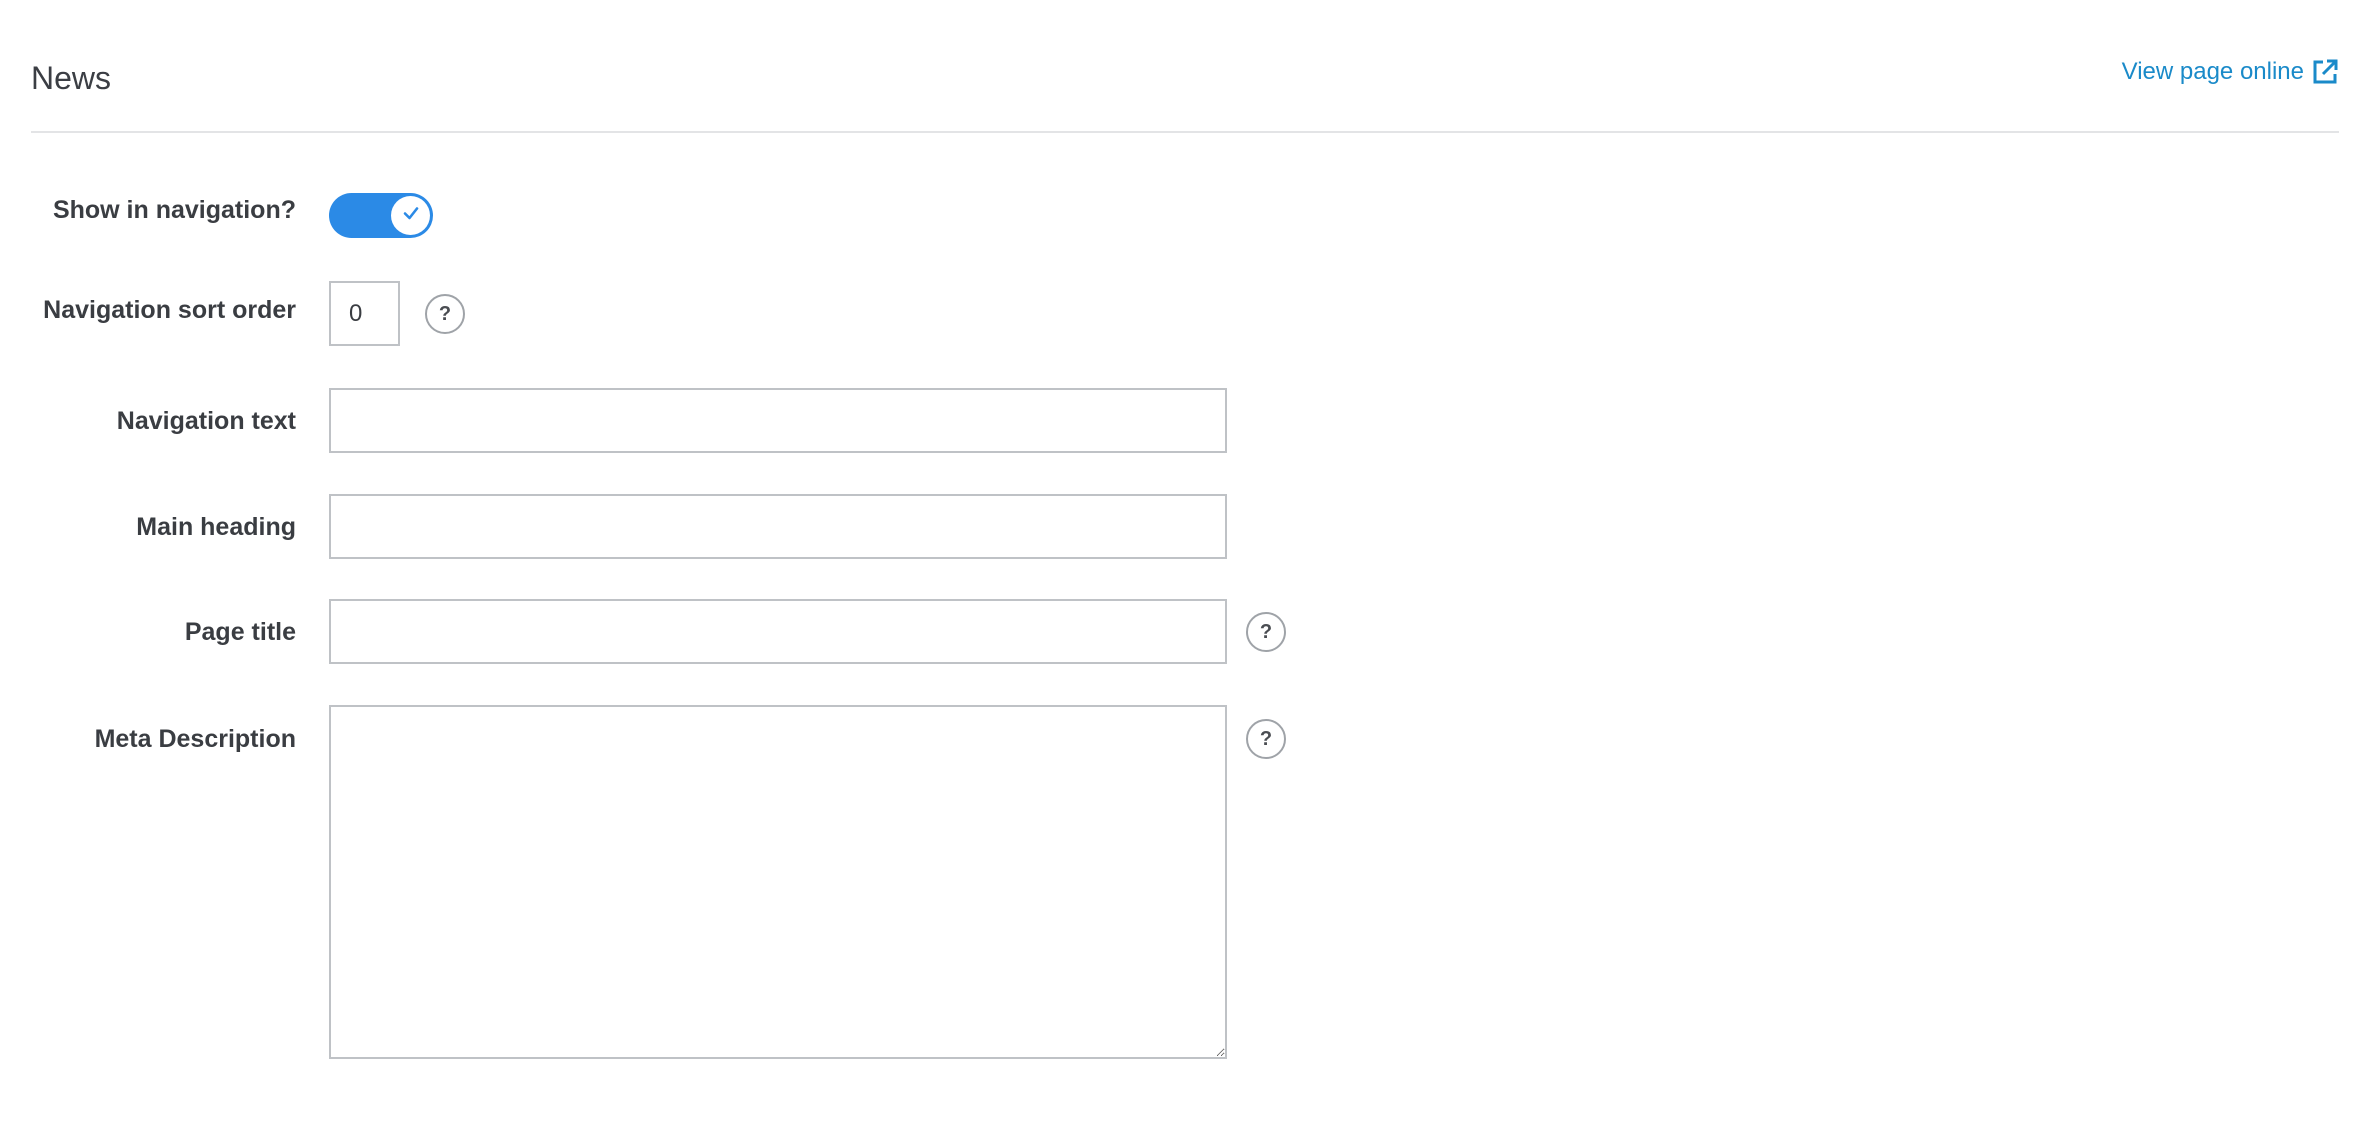 The width and height of the screenshot is (2370, 1122). What do you see at coordinates (2212, 71) in the screenshot?
I see `view-page-online-label: View page online` at bounding box center [2212, 71].